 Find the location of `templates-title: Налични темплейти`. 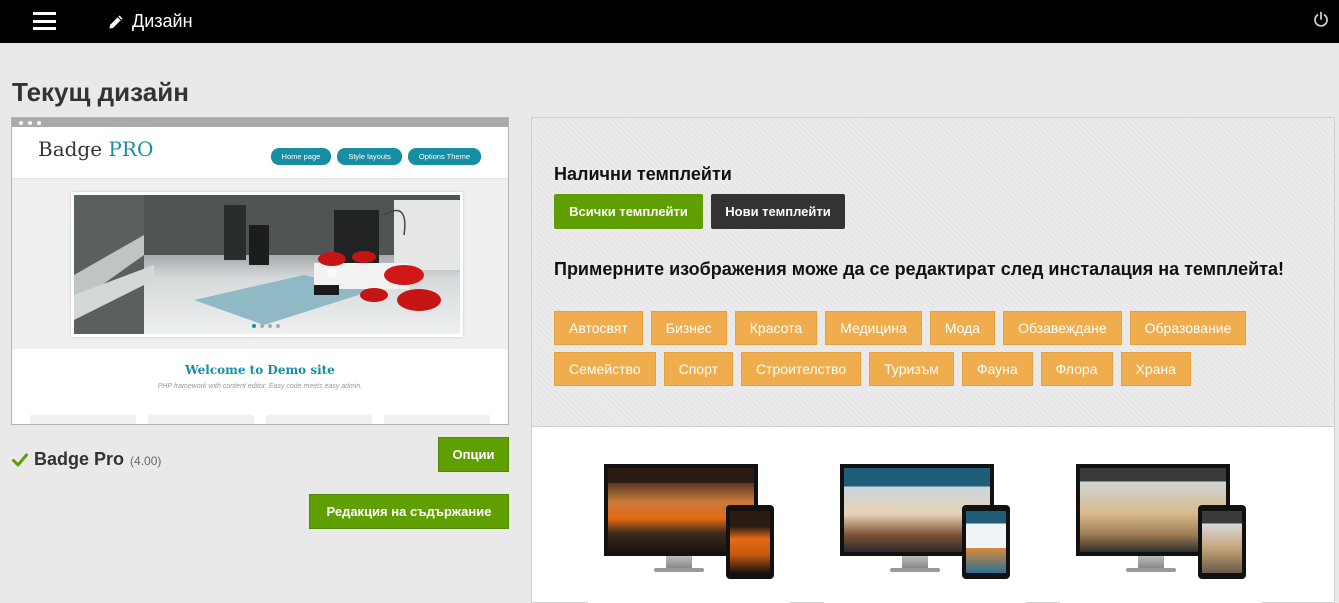

templates-title: Налични темплейти is located at coordinates (643, 174).